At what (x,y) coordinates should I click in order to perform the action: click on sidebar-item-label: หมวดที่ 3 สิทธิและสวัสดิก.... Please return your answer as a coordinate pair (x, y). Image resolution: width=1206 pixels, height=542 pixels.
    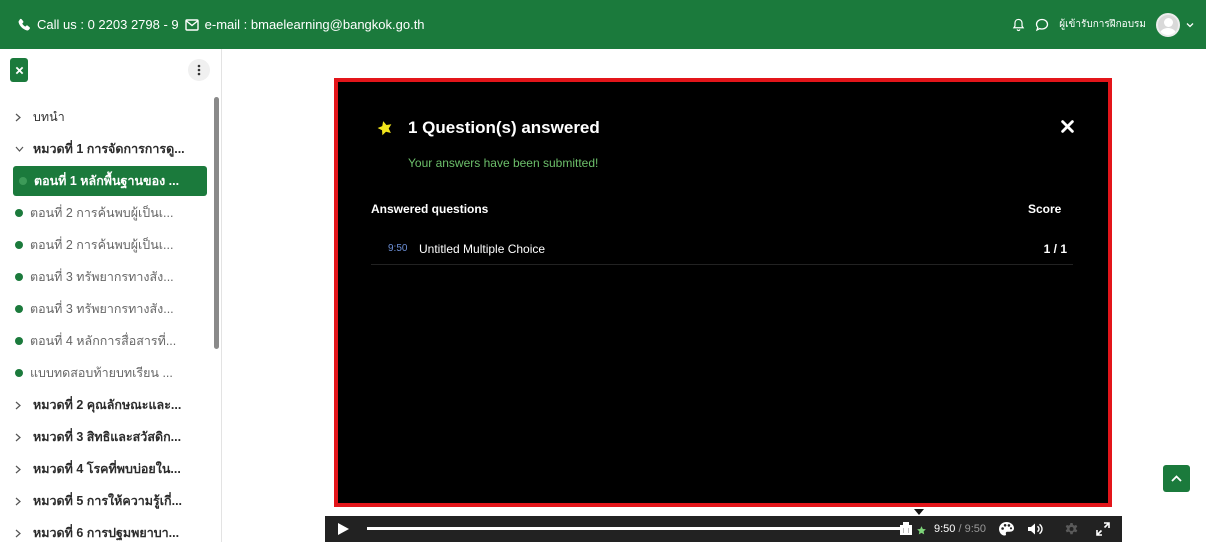
    Looking at the image, I should click on (107, 437).